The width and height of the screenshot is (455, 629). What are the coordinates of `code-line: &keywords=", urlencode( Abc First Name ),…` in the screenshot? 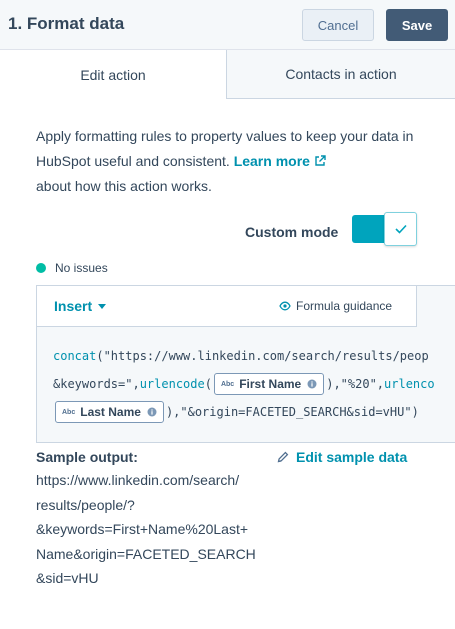 It's located at (244, 384).